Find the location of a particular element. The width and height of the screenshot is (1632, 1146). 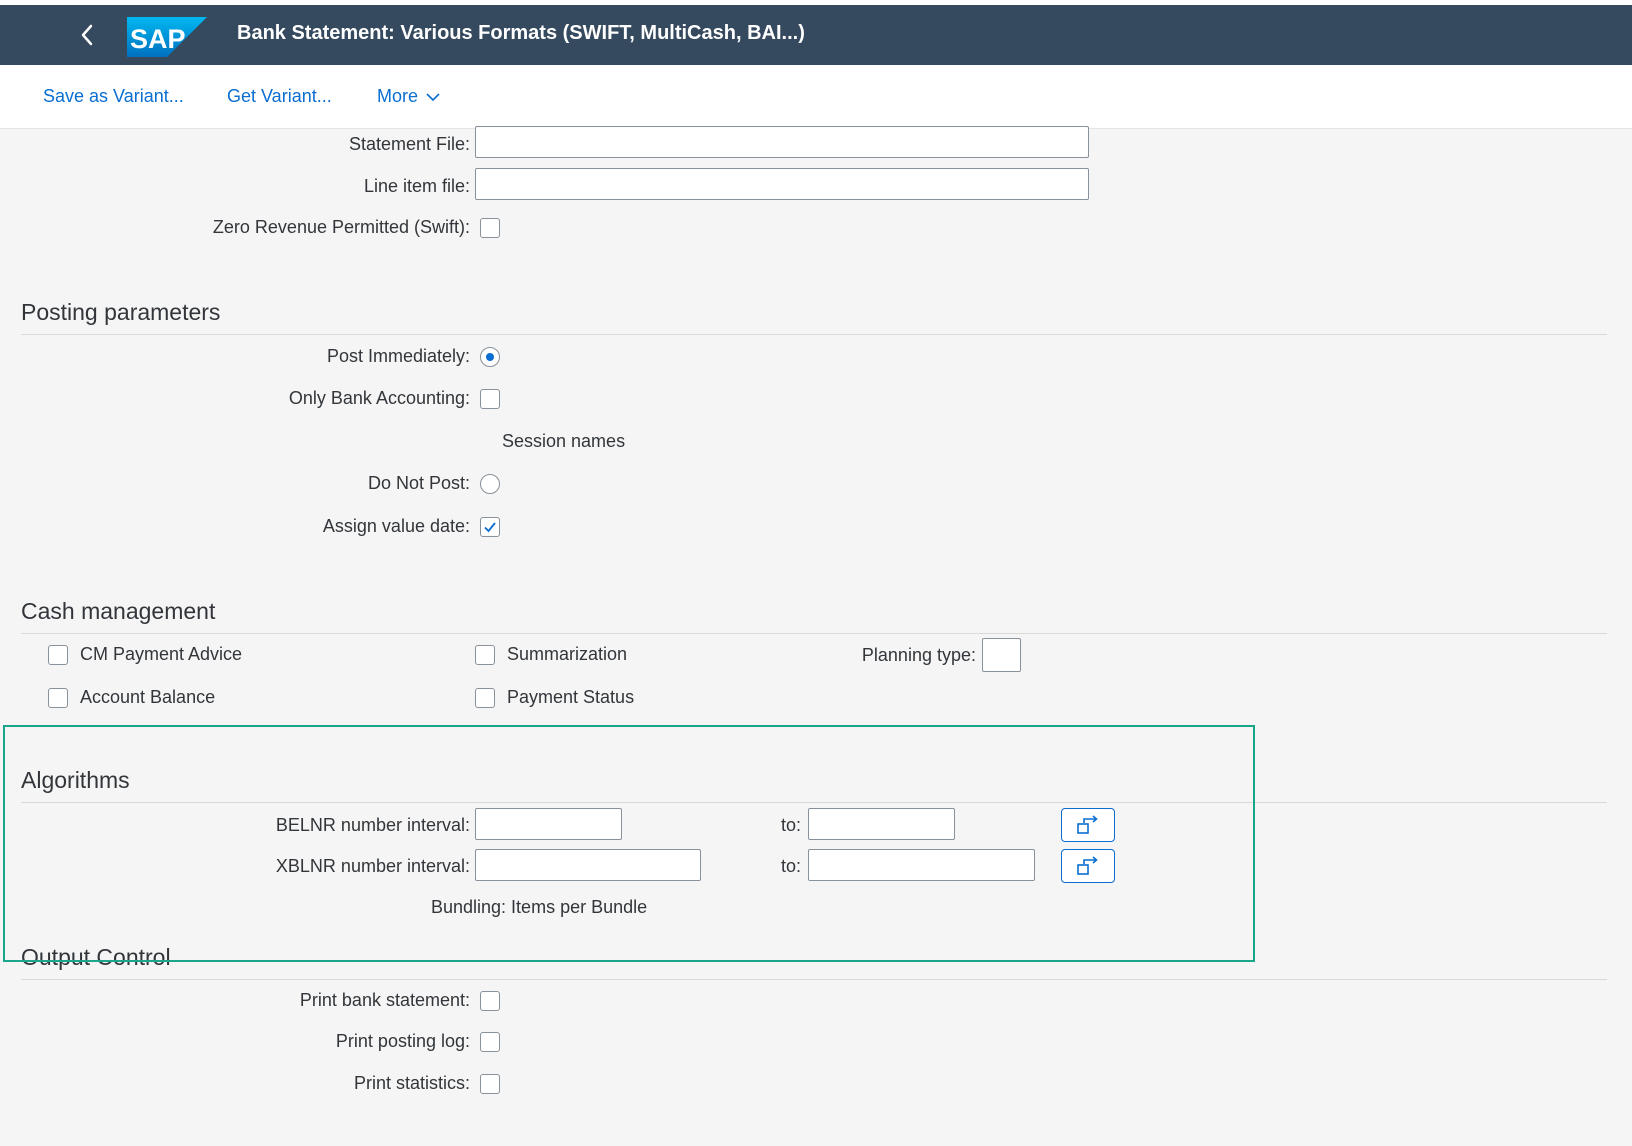

chevron-left-icon is located at coordinates (87, 35).